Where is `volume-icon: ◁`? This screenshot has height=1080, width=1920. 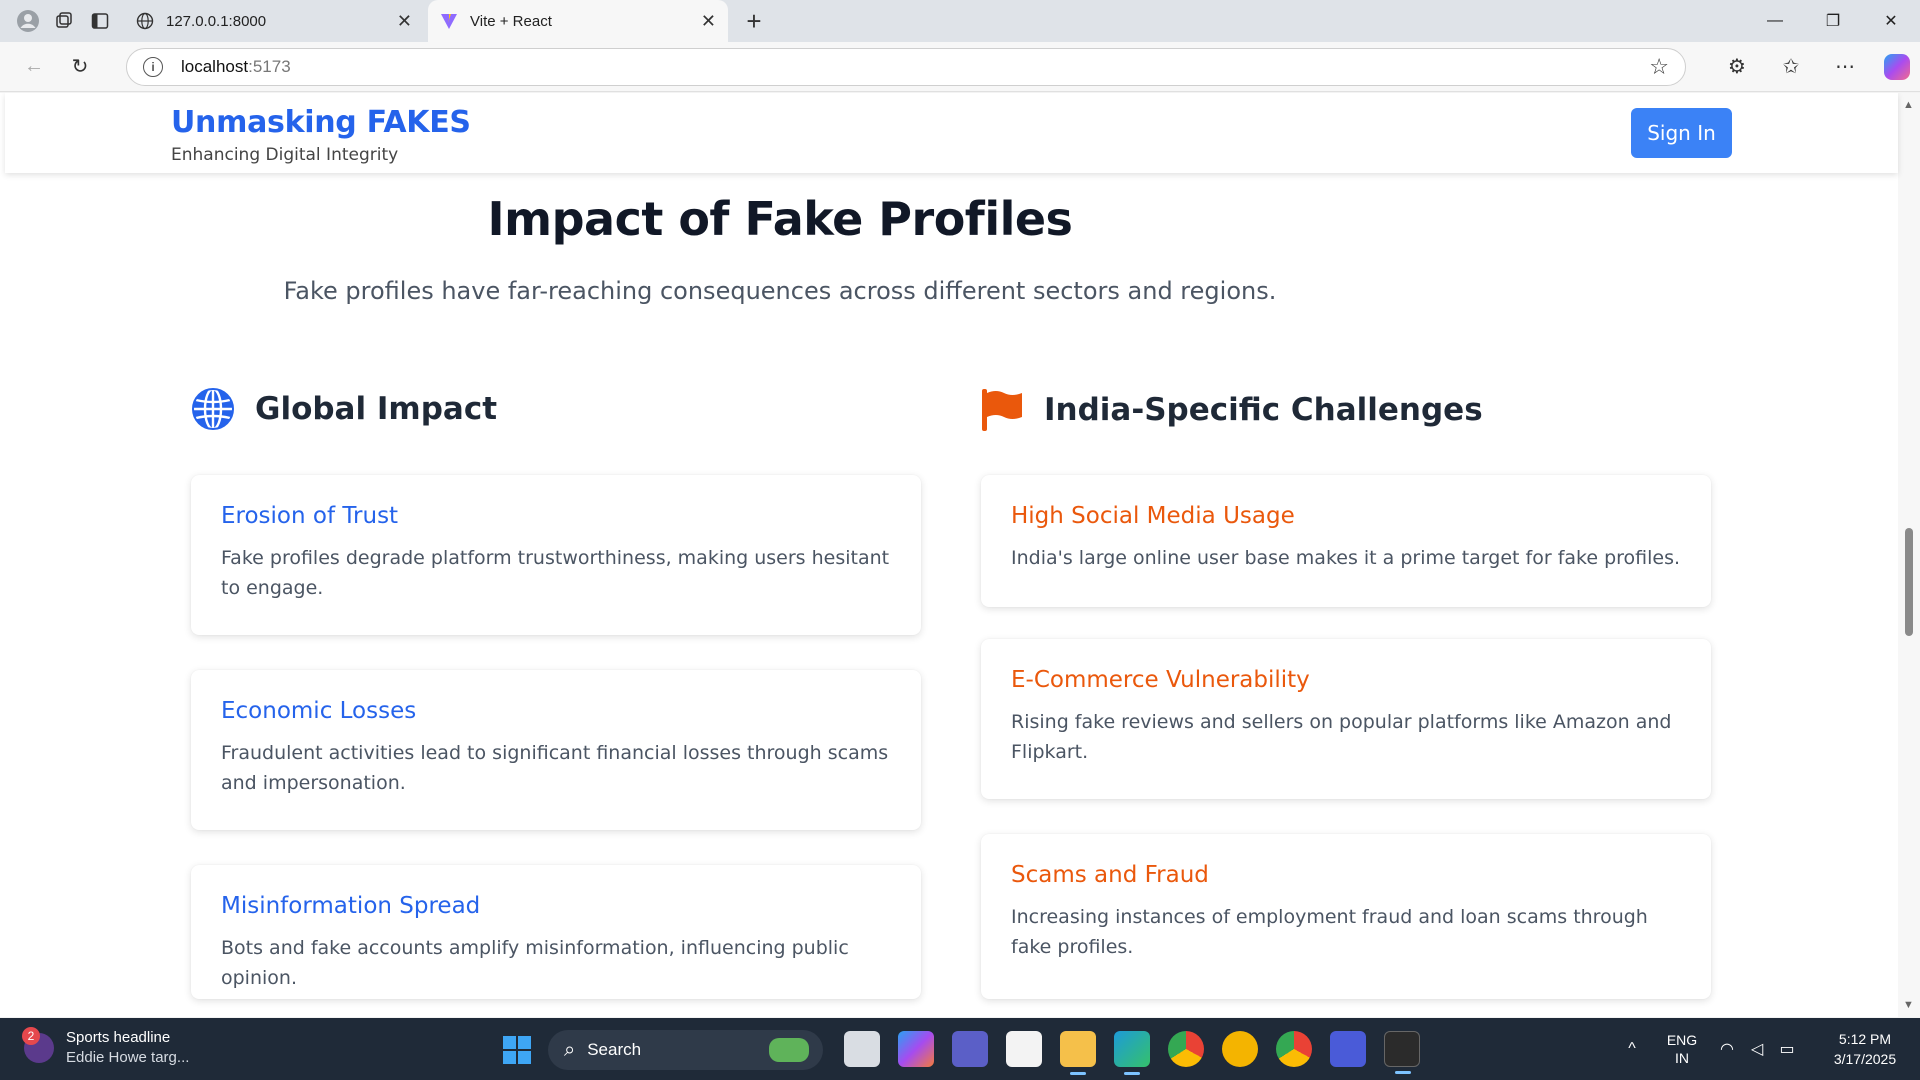 volume-icon: ◁ is located at coordinates (1757, 1049).